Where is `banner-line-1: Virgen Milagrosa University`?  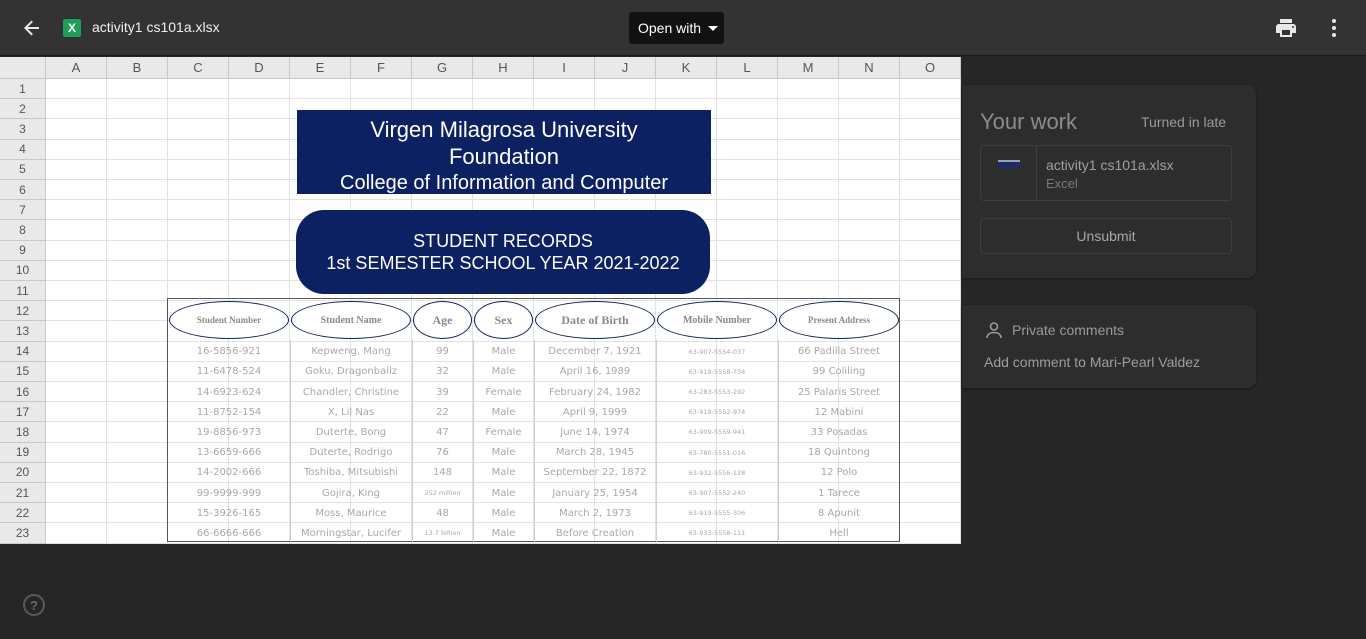 banner-line-1: Virgen Milagrosa University is located at coordinates (504, 129).